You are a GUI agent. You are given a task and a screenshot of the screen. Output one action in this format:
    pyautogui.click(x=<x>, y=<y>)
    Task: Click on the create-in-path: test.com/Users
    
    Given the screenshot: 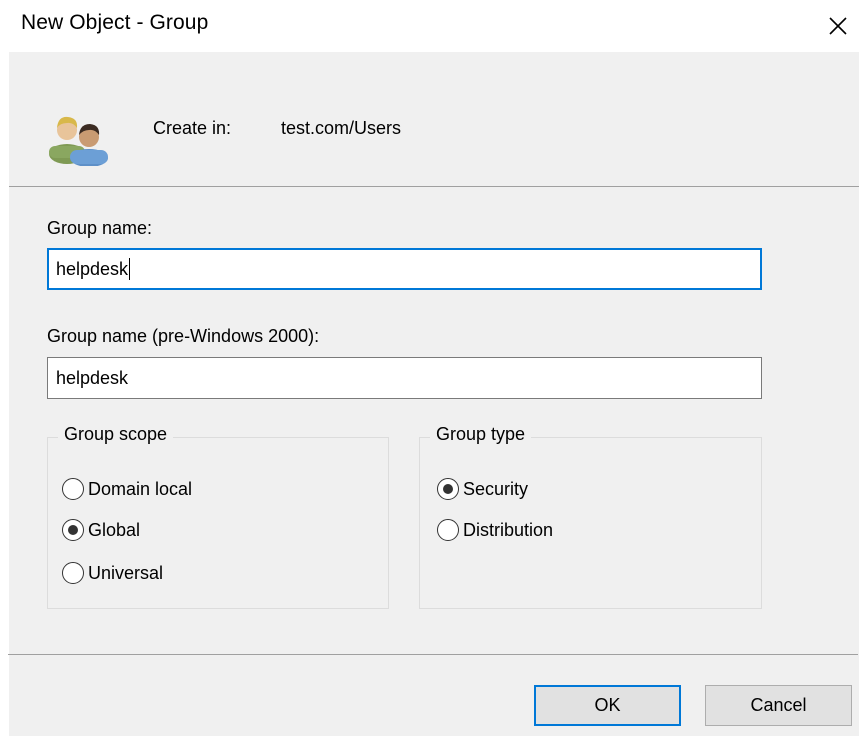 What is the action you would take?
    pyautogui.click(x=341, y=128)
    